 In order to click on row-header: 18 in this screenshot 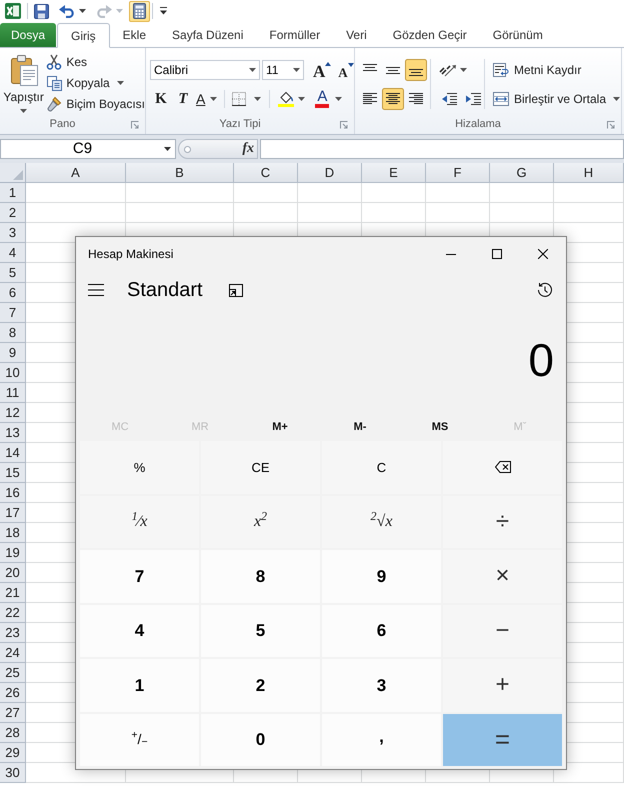, I will do `click(13, 533)`.